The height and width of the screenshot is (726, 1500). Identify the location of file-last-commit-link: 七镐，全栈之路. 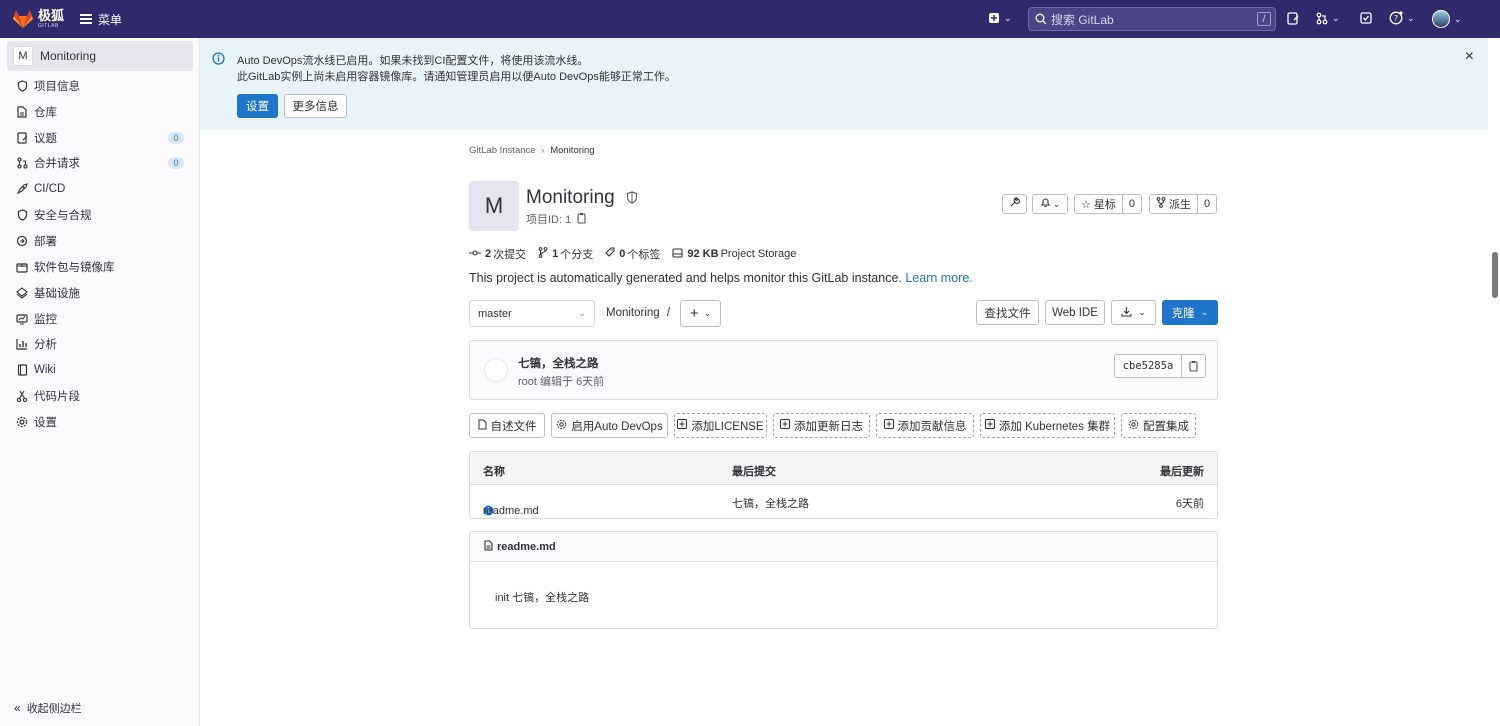
(770, 503).